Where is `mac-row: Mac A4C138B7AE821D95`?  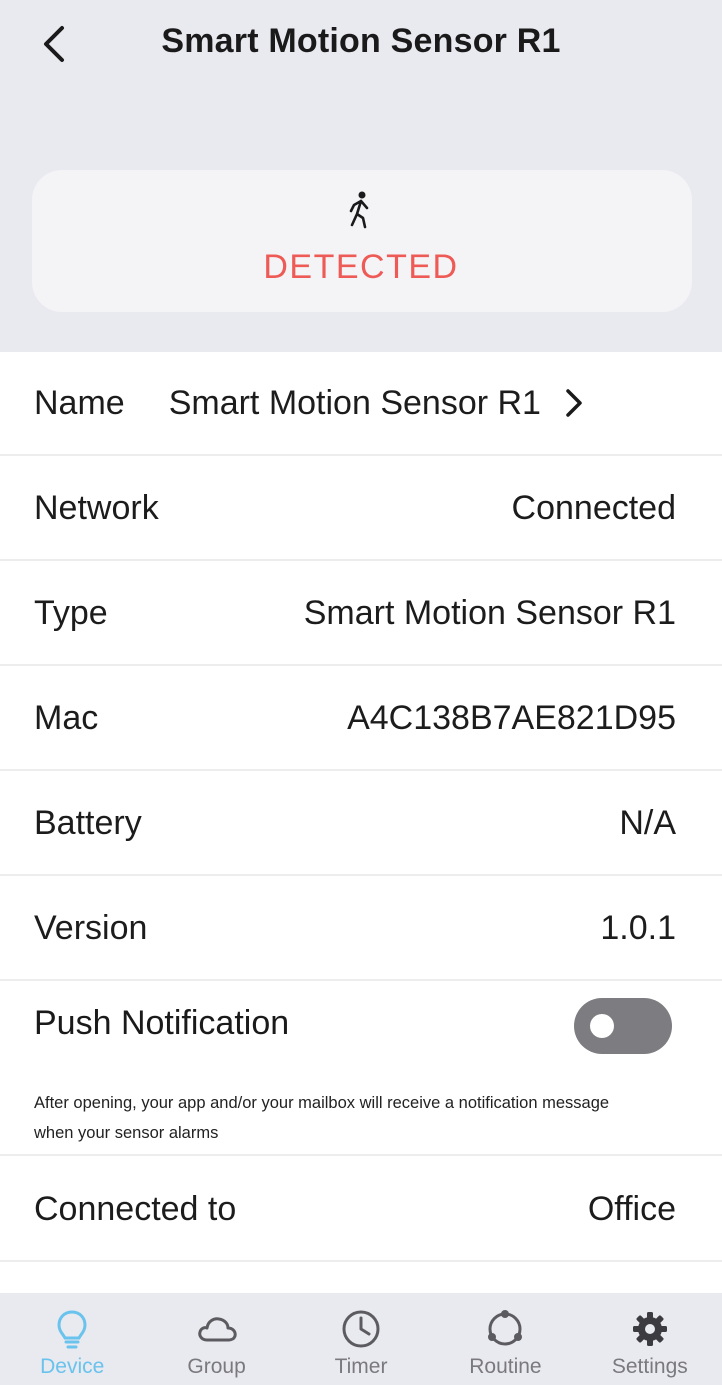
mac-row: Mac A4C138B7AE821D95 is located at coordinates (361, 719).